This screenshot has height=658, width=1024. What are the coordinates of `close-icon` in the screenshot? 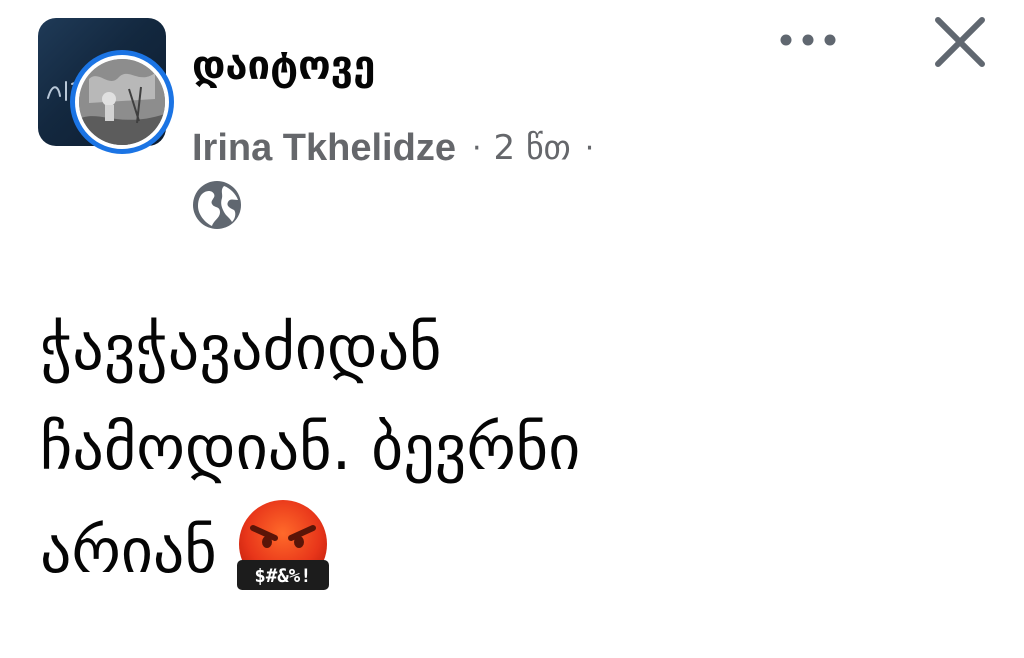 It's located at (960, 44).